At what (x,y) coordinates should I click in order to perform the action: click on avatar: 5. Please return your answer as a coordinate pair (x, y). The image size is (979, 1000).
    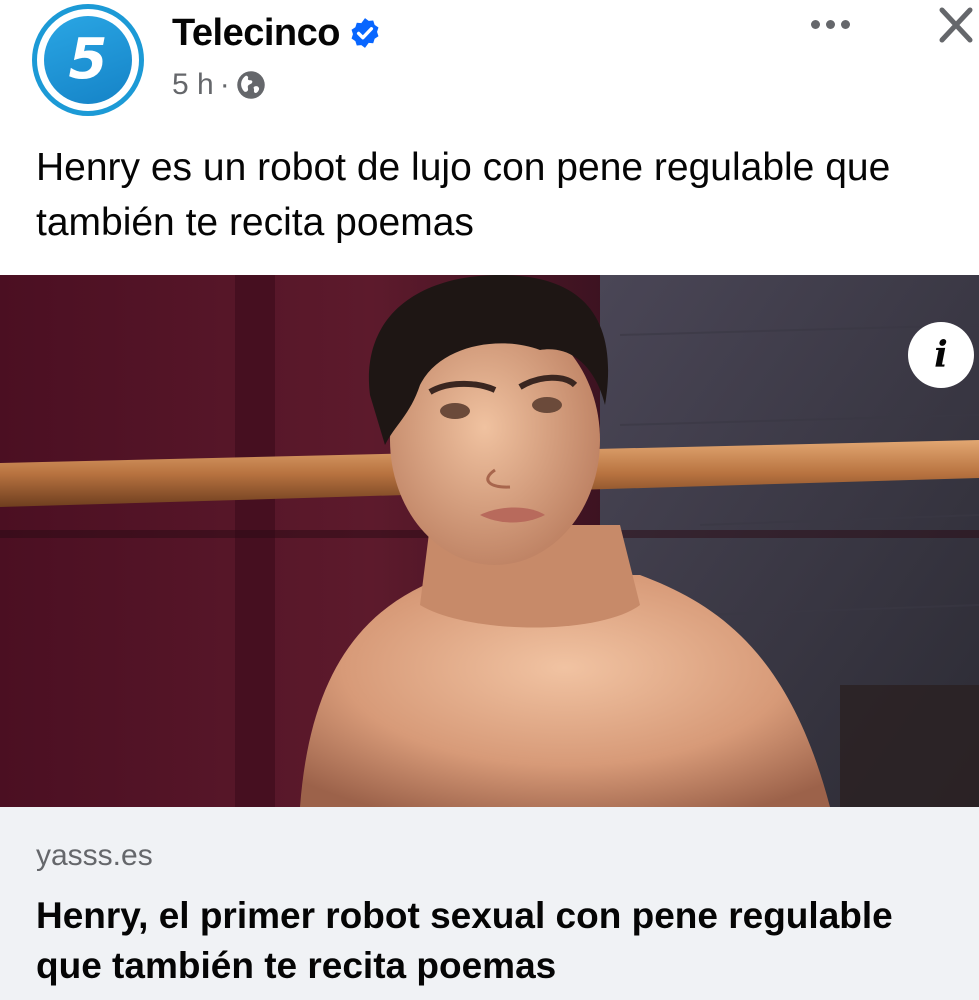
    Looking at the image, I should click on (88, 60).